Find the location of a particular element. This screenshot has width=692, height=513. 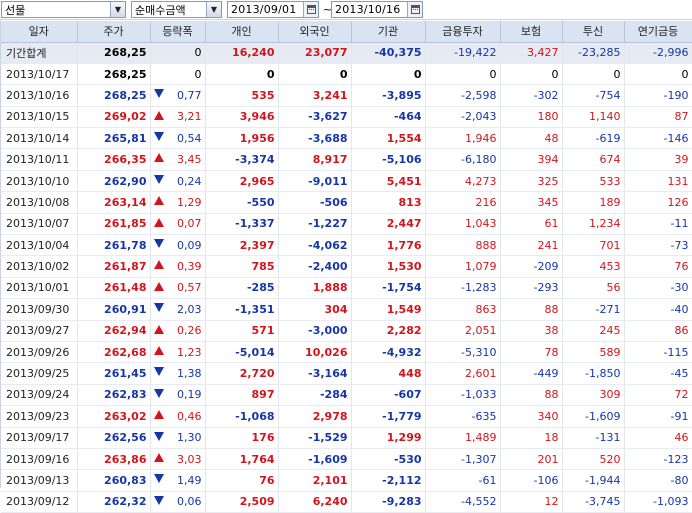

cell-foreign: -3,627 is located at coordinates (315, 117).